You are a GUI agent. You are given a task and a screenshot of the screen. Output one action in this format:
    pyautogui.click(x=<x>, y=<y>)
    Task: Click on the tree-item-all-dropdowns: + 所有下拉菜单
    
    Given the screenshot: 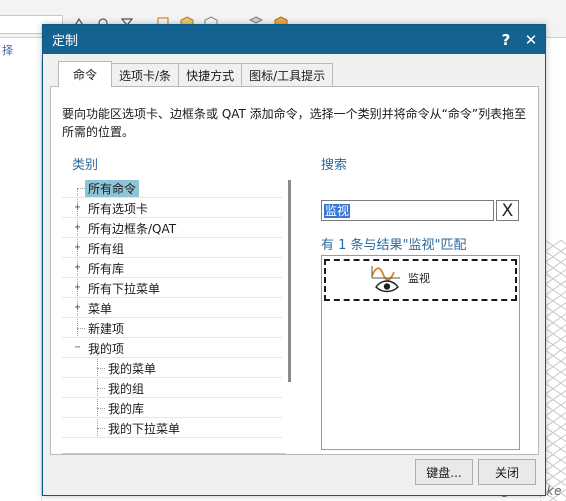 What is the action you would take?
    pyautogui.click(x=172, y=288)
    